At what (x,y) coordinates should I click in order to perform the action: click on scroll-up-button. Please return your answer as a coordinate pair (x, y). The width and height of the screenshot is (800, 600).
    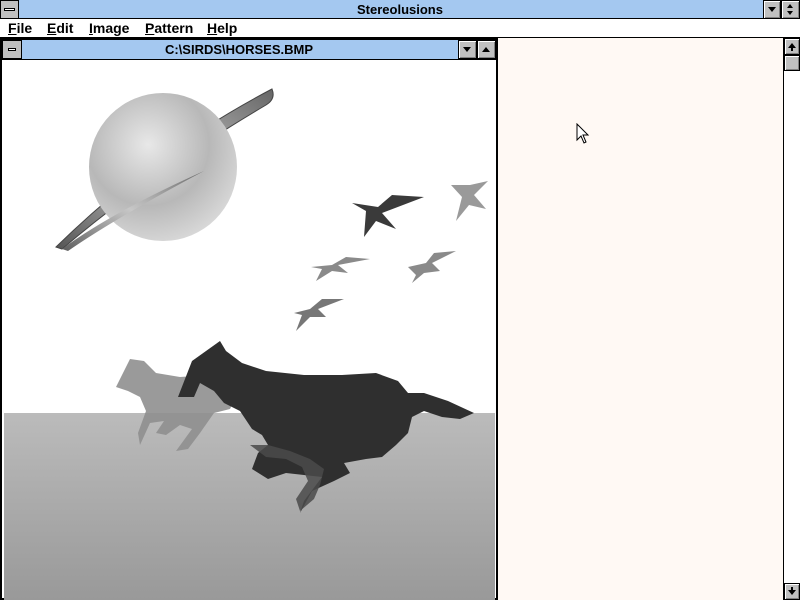
    Looking at the image, I should click on (792, 46).